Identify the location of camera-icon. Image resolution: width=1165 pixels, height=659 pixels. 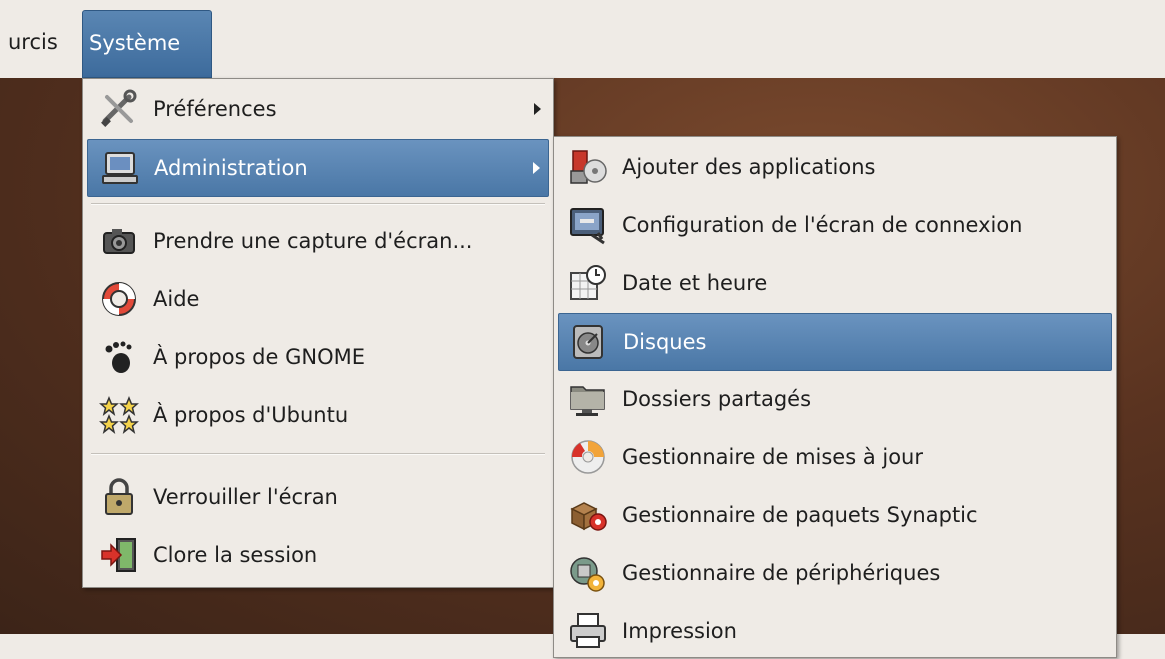
(119, 241).